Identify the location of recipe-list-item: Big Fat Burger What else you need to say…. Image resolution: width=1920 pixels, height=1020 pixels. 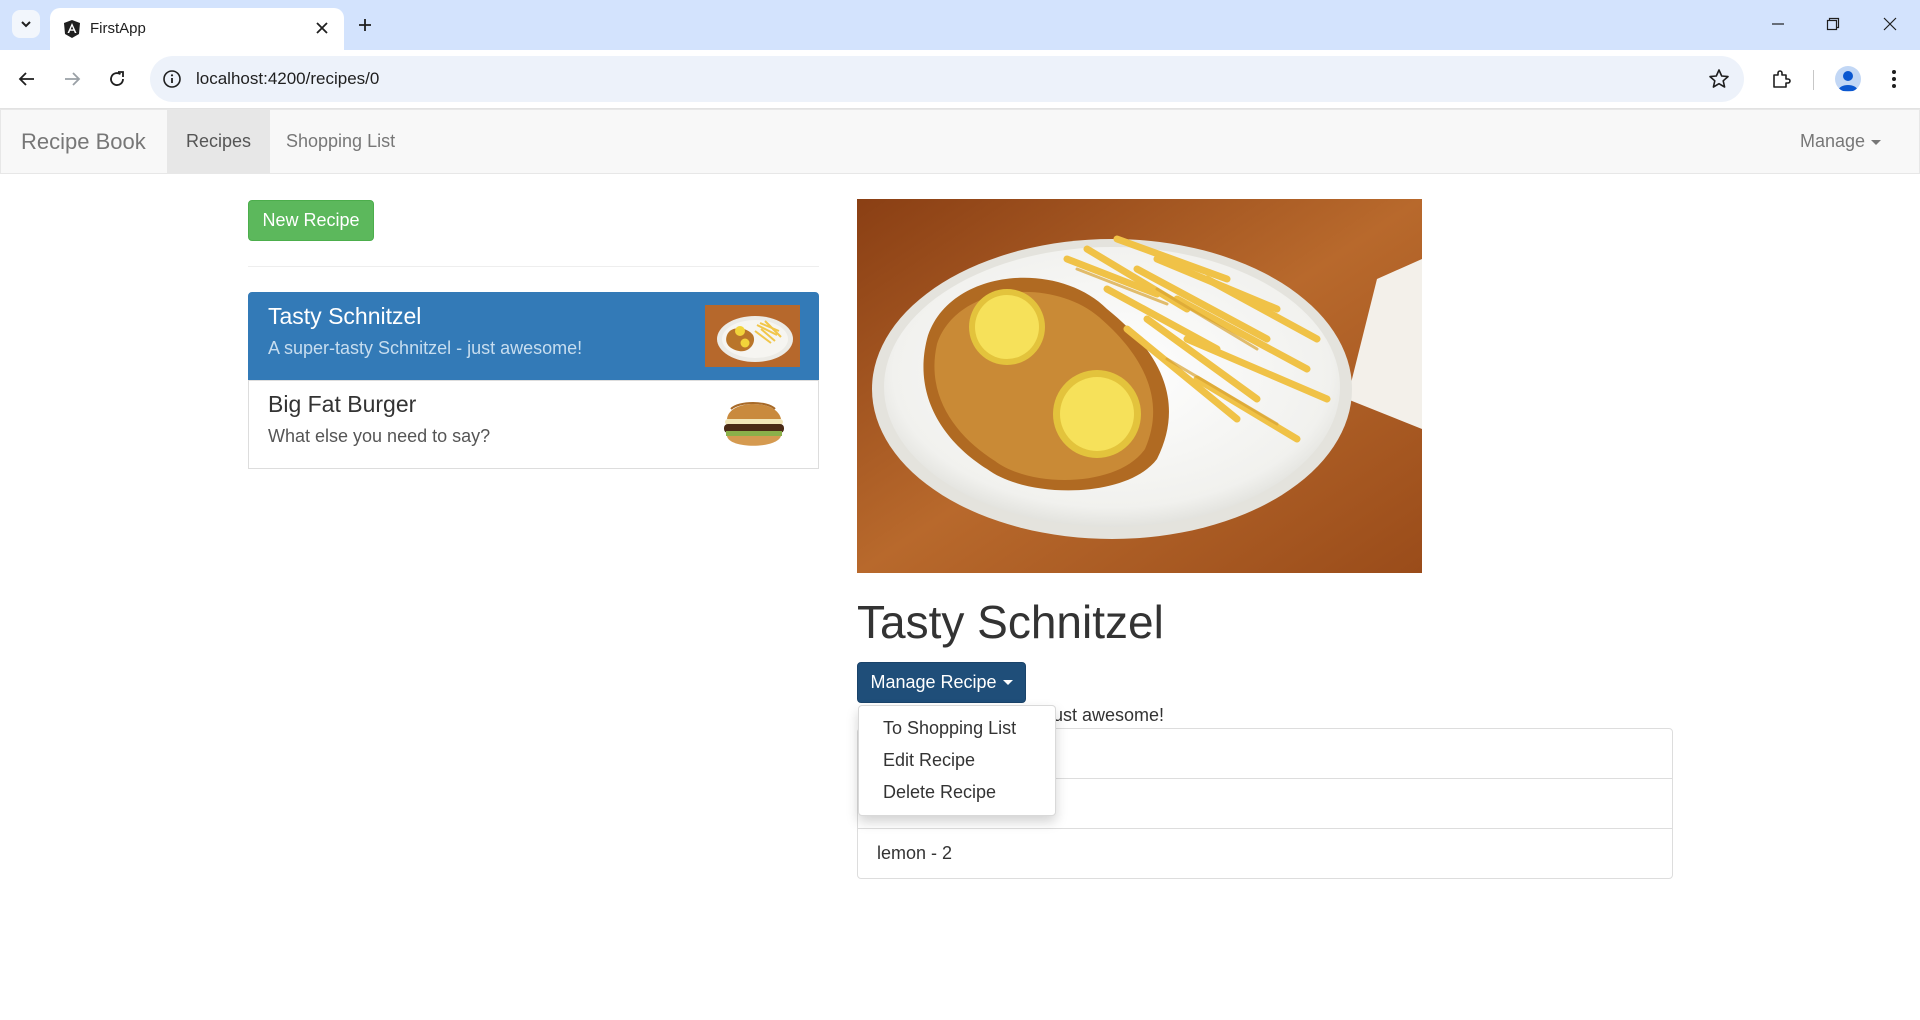
(533, 424).